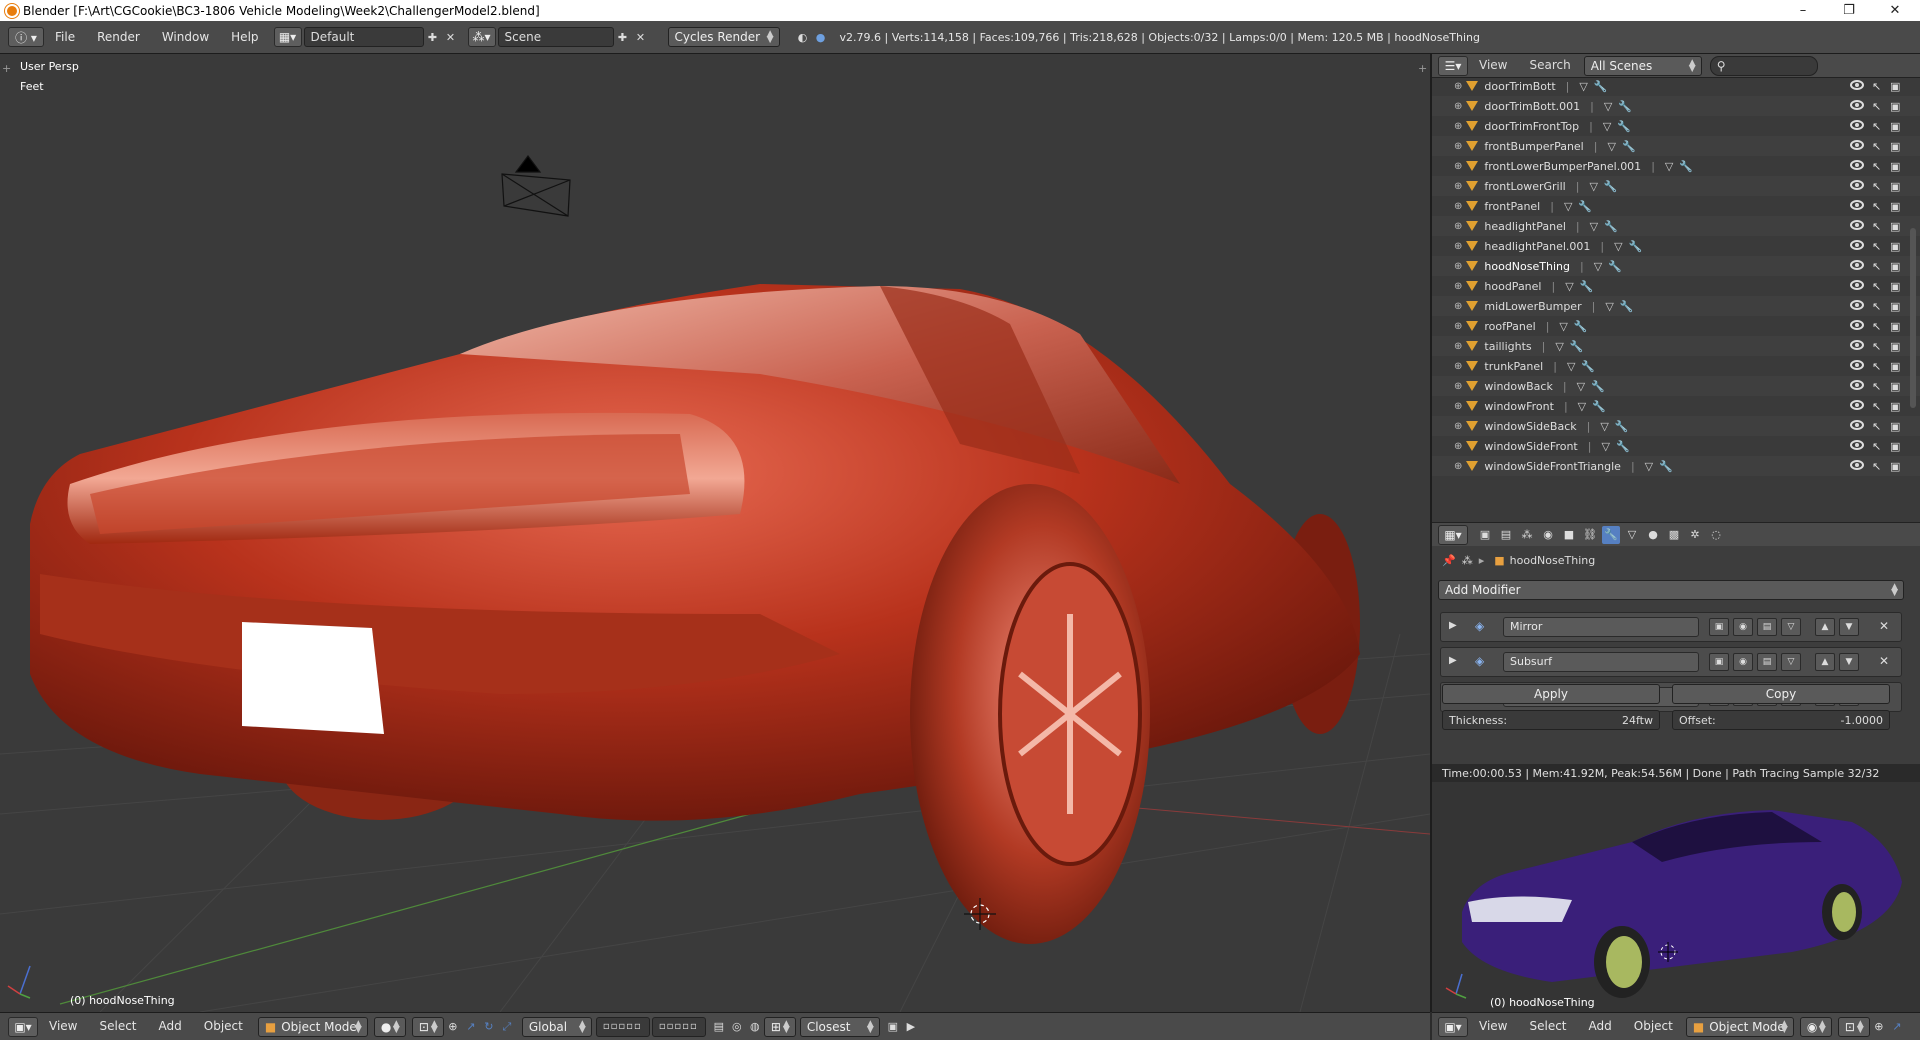 The image size is (1920, 1040). I want to click on outliner-item-name: headlightPanel.001, so click(1537, 246).